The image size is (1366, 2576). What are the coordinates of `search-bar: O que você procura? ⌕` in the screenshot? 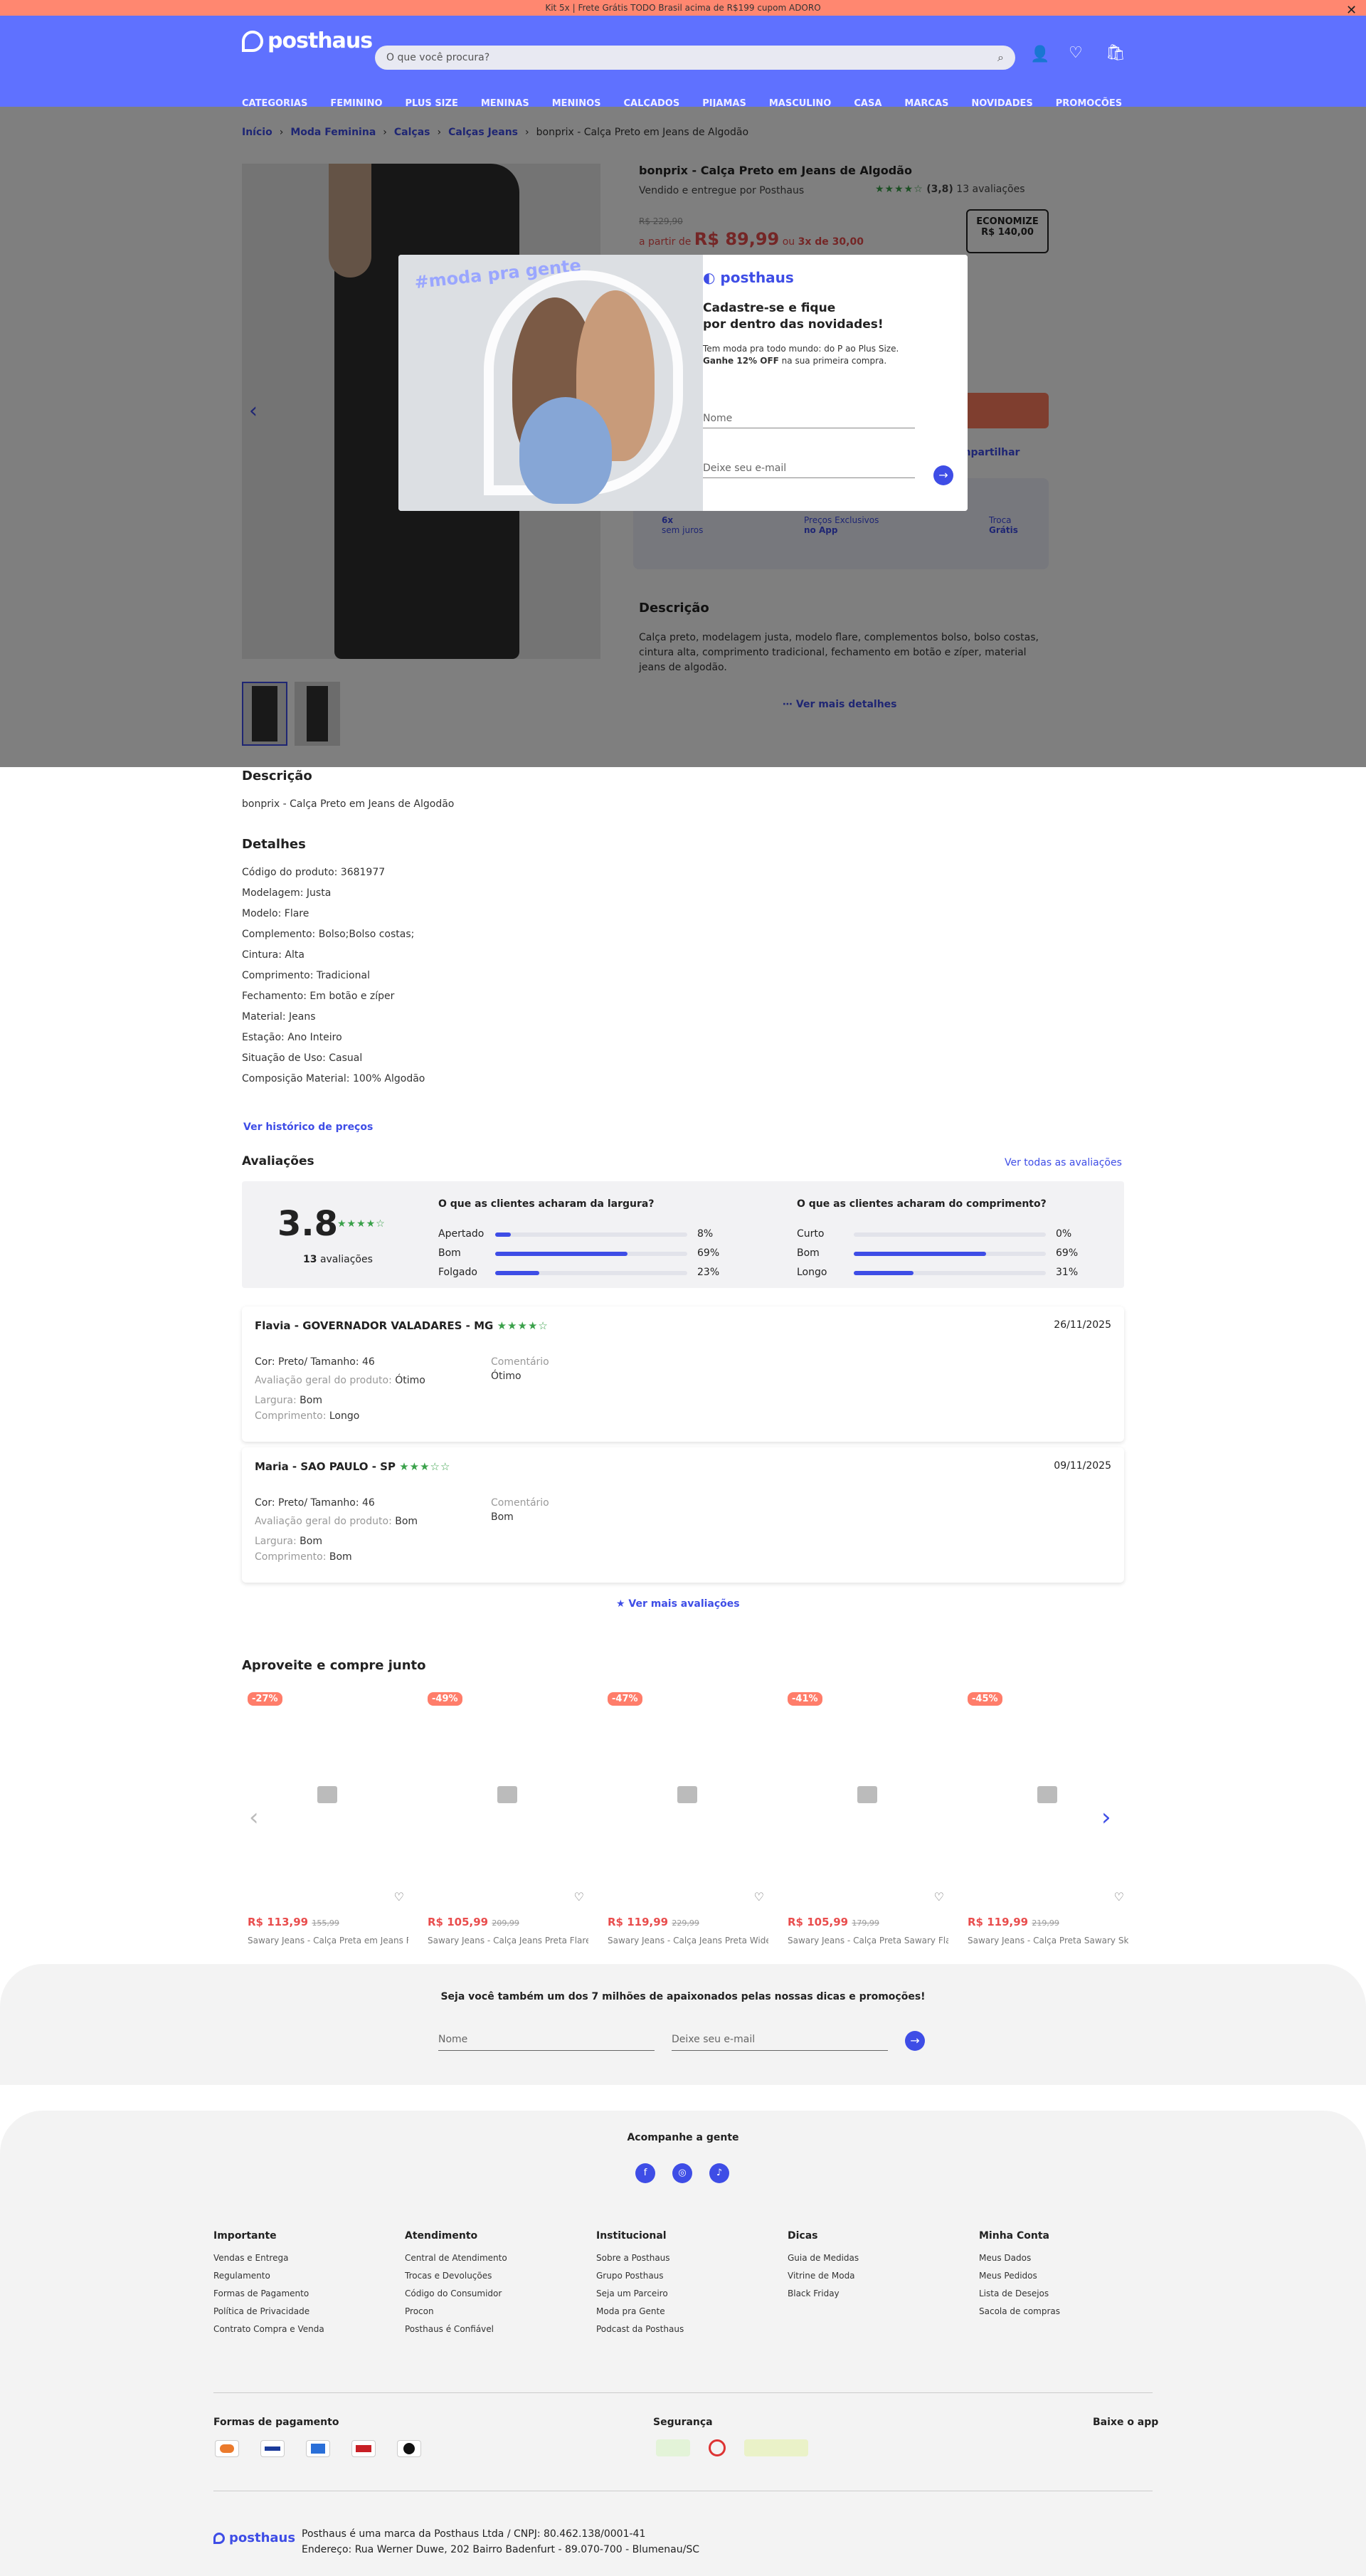 It's located at (695, 58).